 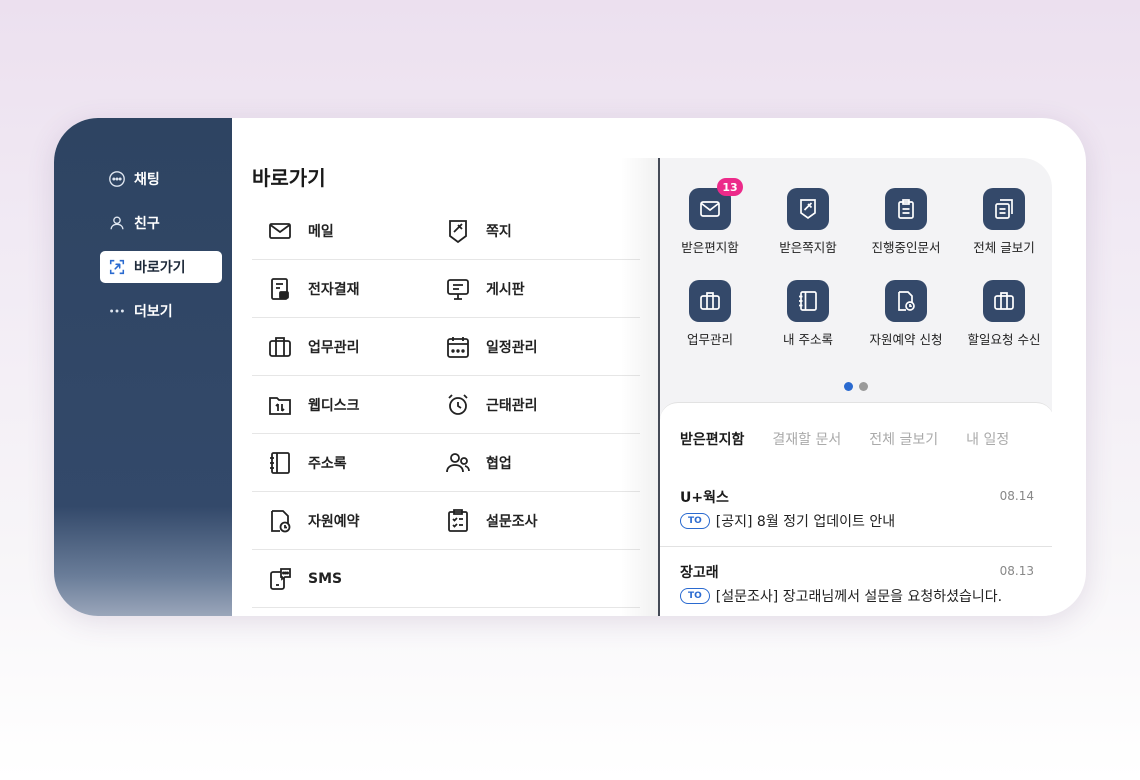 I want to click on shortcut-schedule: 일정관리, so click(x=491, y=347).